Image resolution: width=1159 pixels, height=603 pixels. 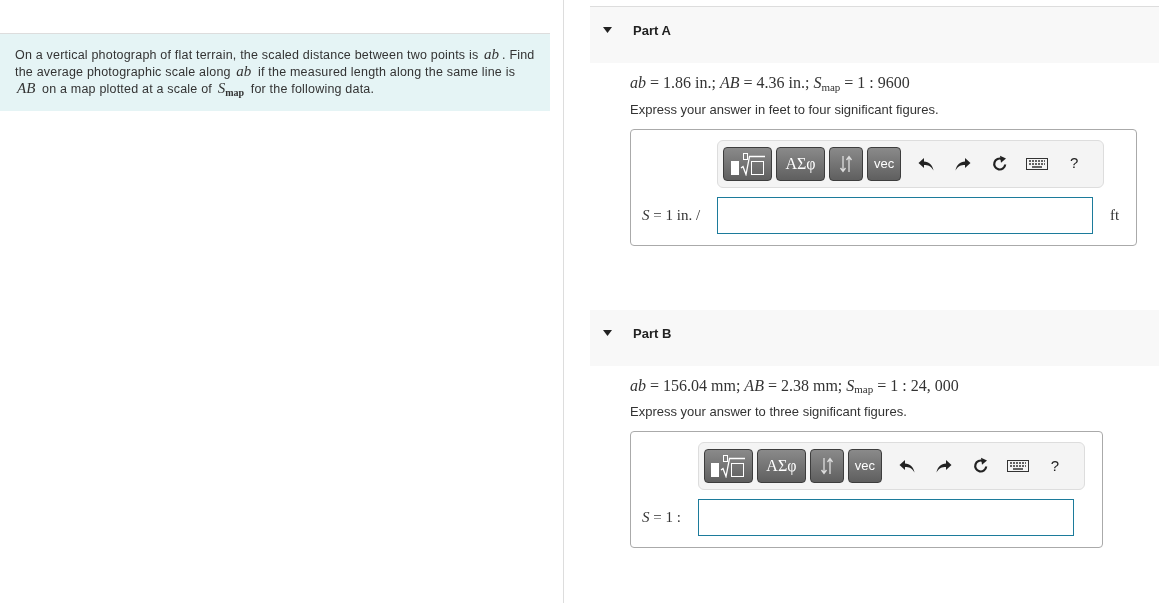 I want to click on instruction-text: Express your answer in feet to four significant figures., so click(x=784, y=109).